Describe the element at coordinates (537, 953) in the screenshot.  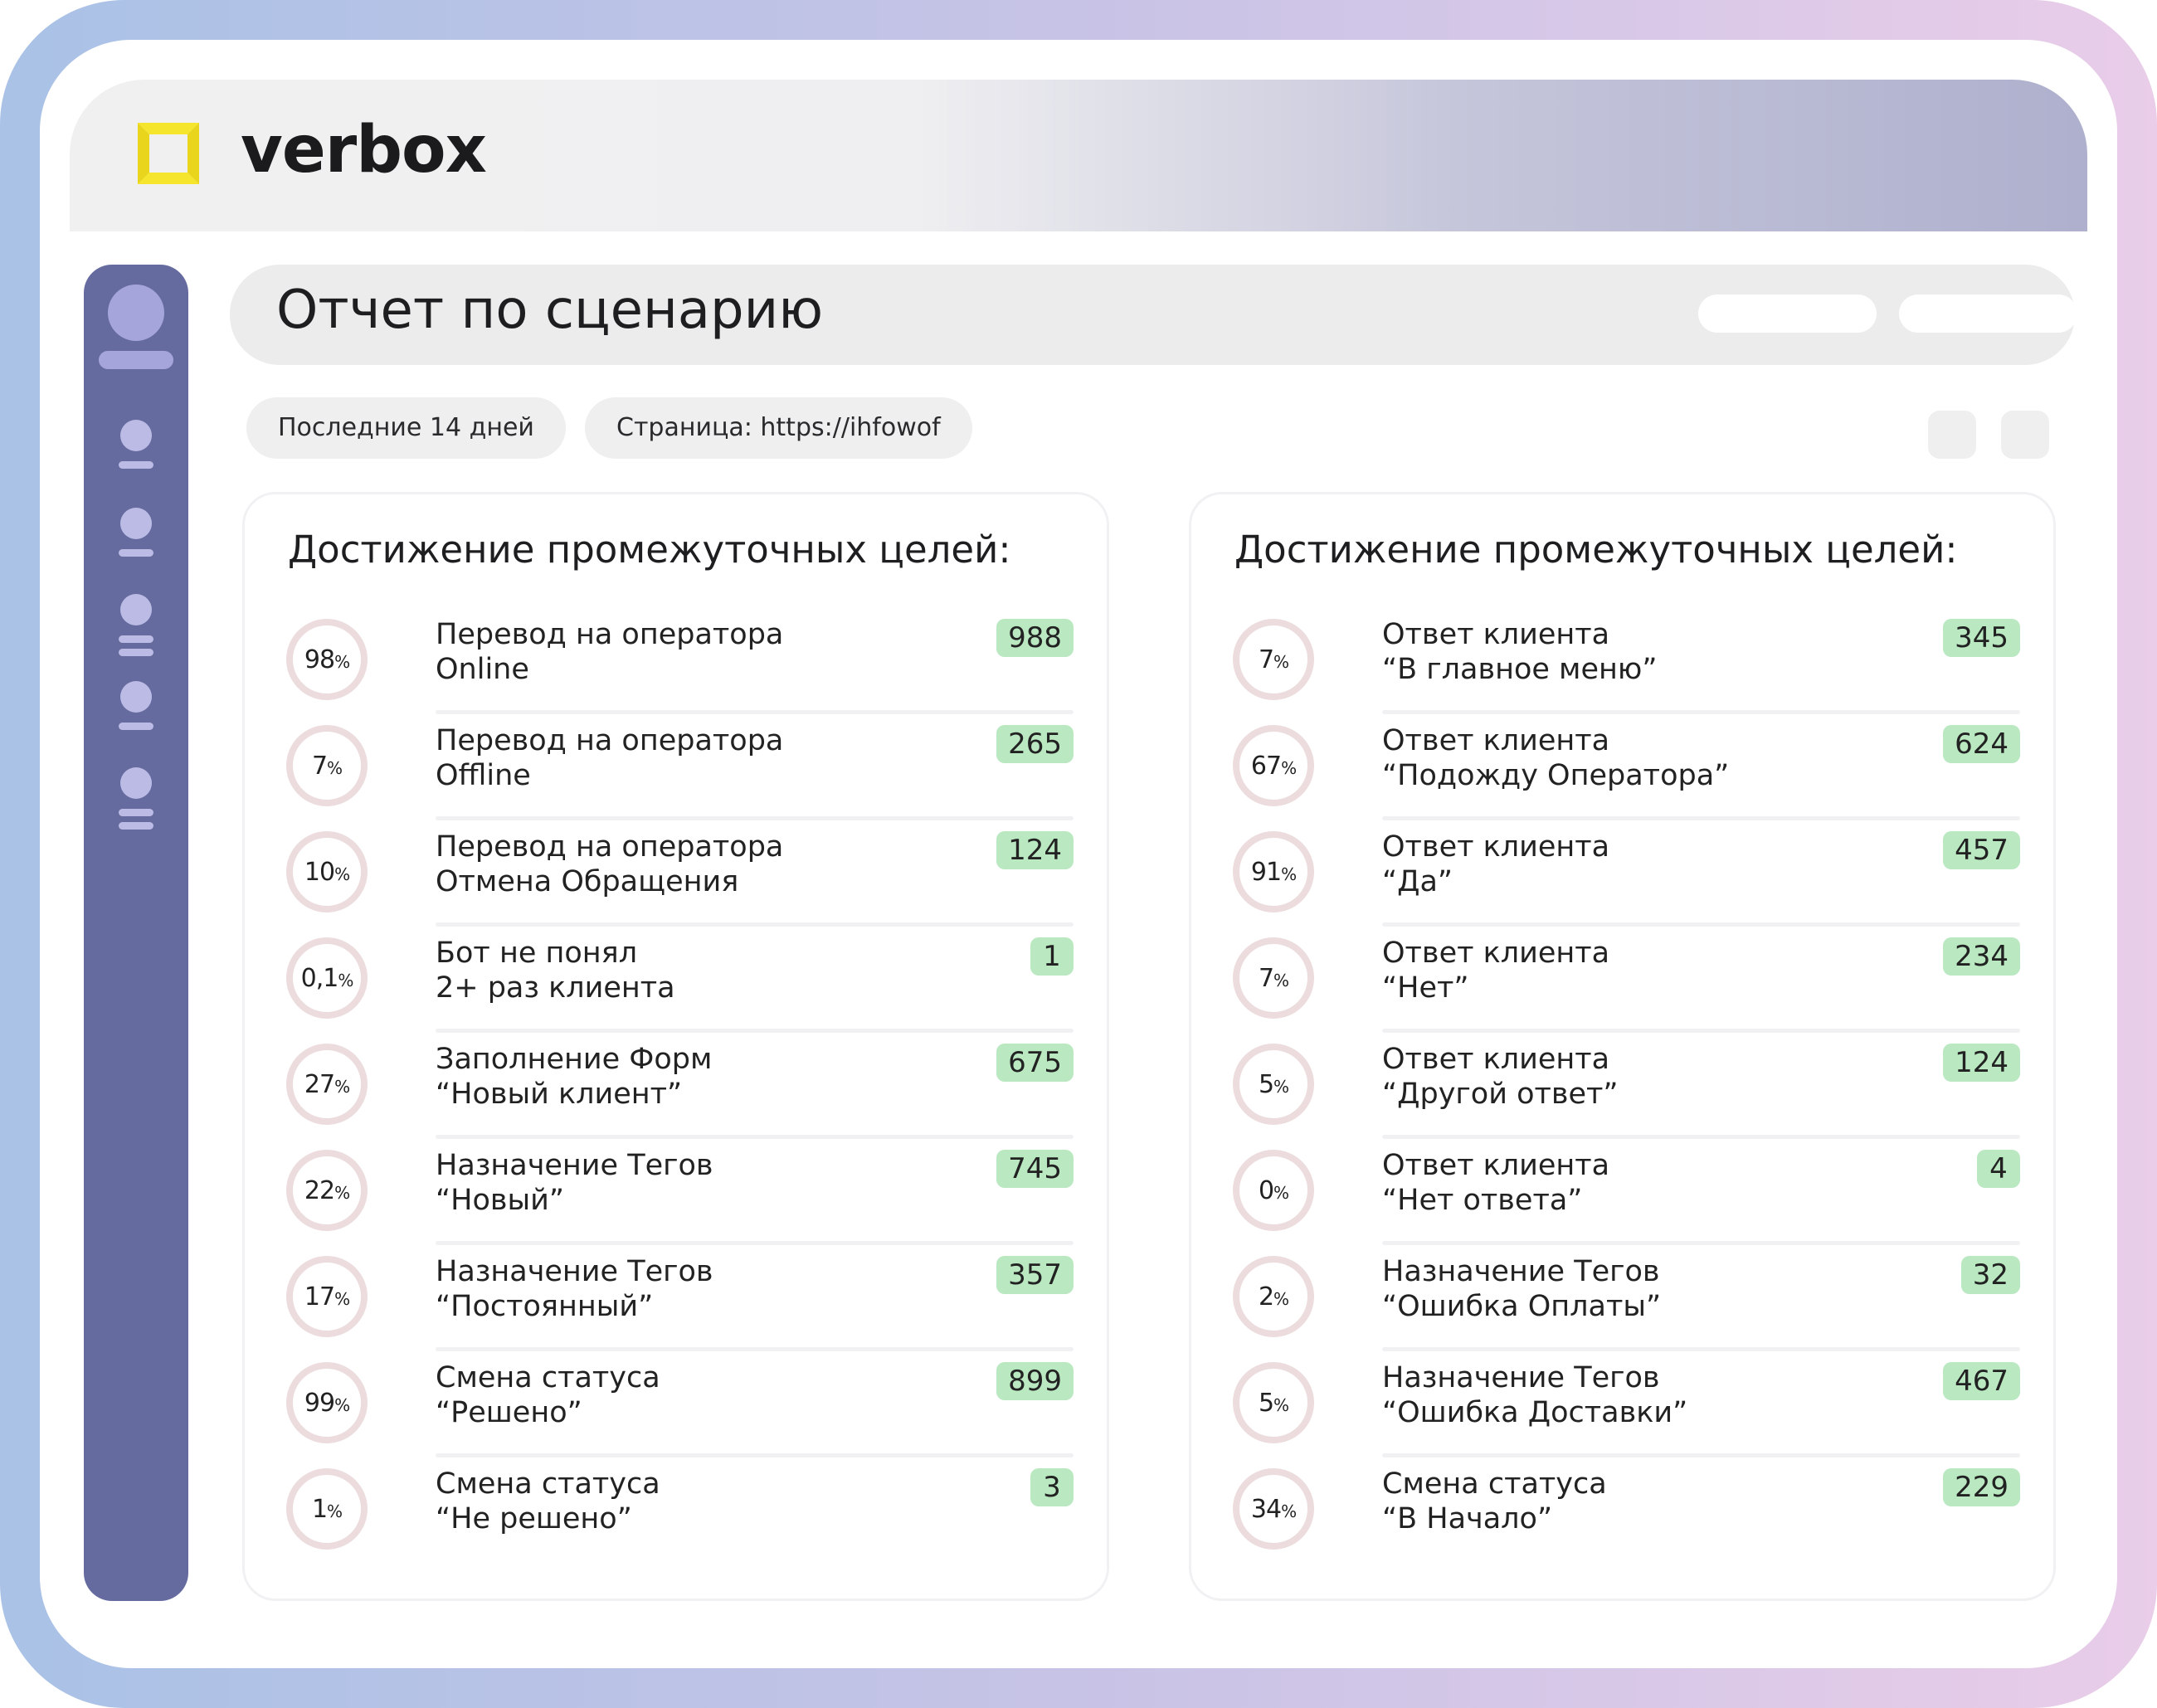
I see `goal-label-line-1: Бот не понял` at that location.